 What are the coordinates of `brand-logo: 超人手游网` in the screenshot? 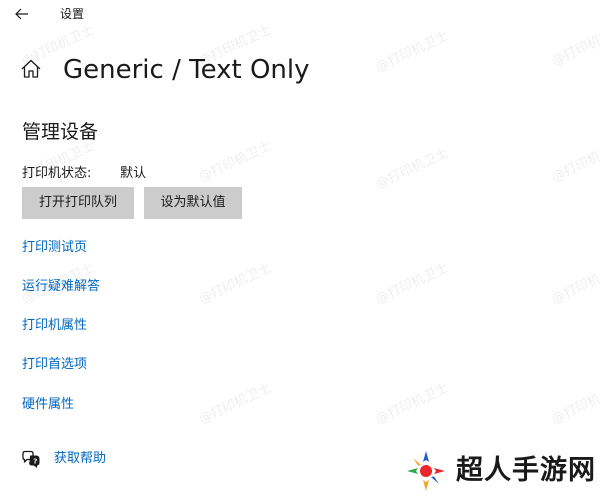 It's located at (500, 471).